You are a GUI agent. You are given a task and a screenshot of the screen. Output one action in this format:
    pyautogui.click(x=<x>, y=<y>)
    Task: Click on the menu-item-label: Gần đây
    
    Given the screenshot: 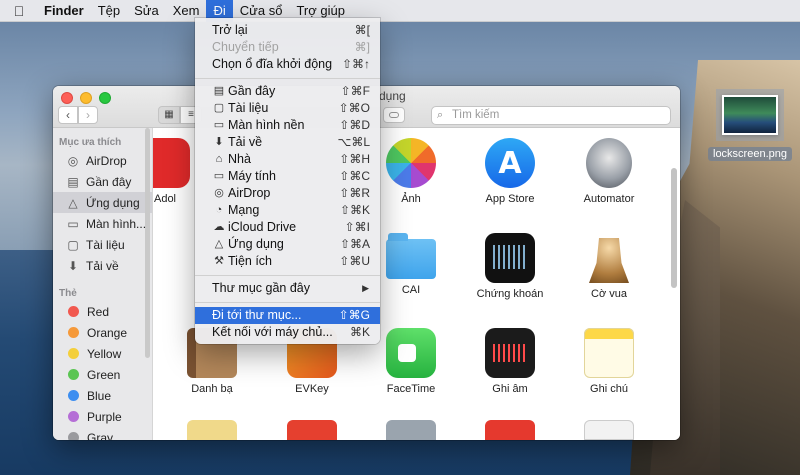 What is the action you would take?
    pyautogui.click(x=252, y=91)
    